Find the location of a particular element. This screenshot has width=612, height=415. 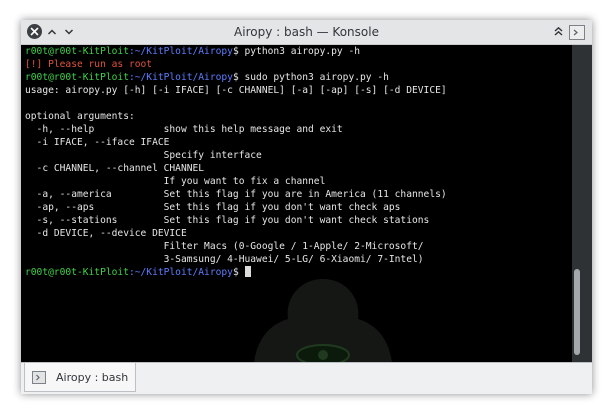

output-text: optional arguments: is located at coordinates (80, 116).